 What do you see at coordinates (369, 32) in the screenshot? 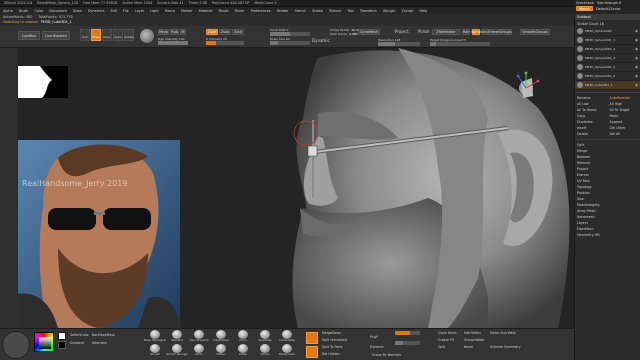
I see `dynamesh-button: DynaMesh` at bounding box center [369, 32].